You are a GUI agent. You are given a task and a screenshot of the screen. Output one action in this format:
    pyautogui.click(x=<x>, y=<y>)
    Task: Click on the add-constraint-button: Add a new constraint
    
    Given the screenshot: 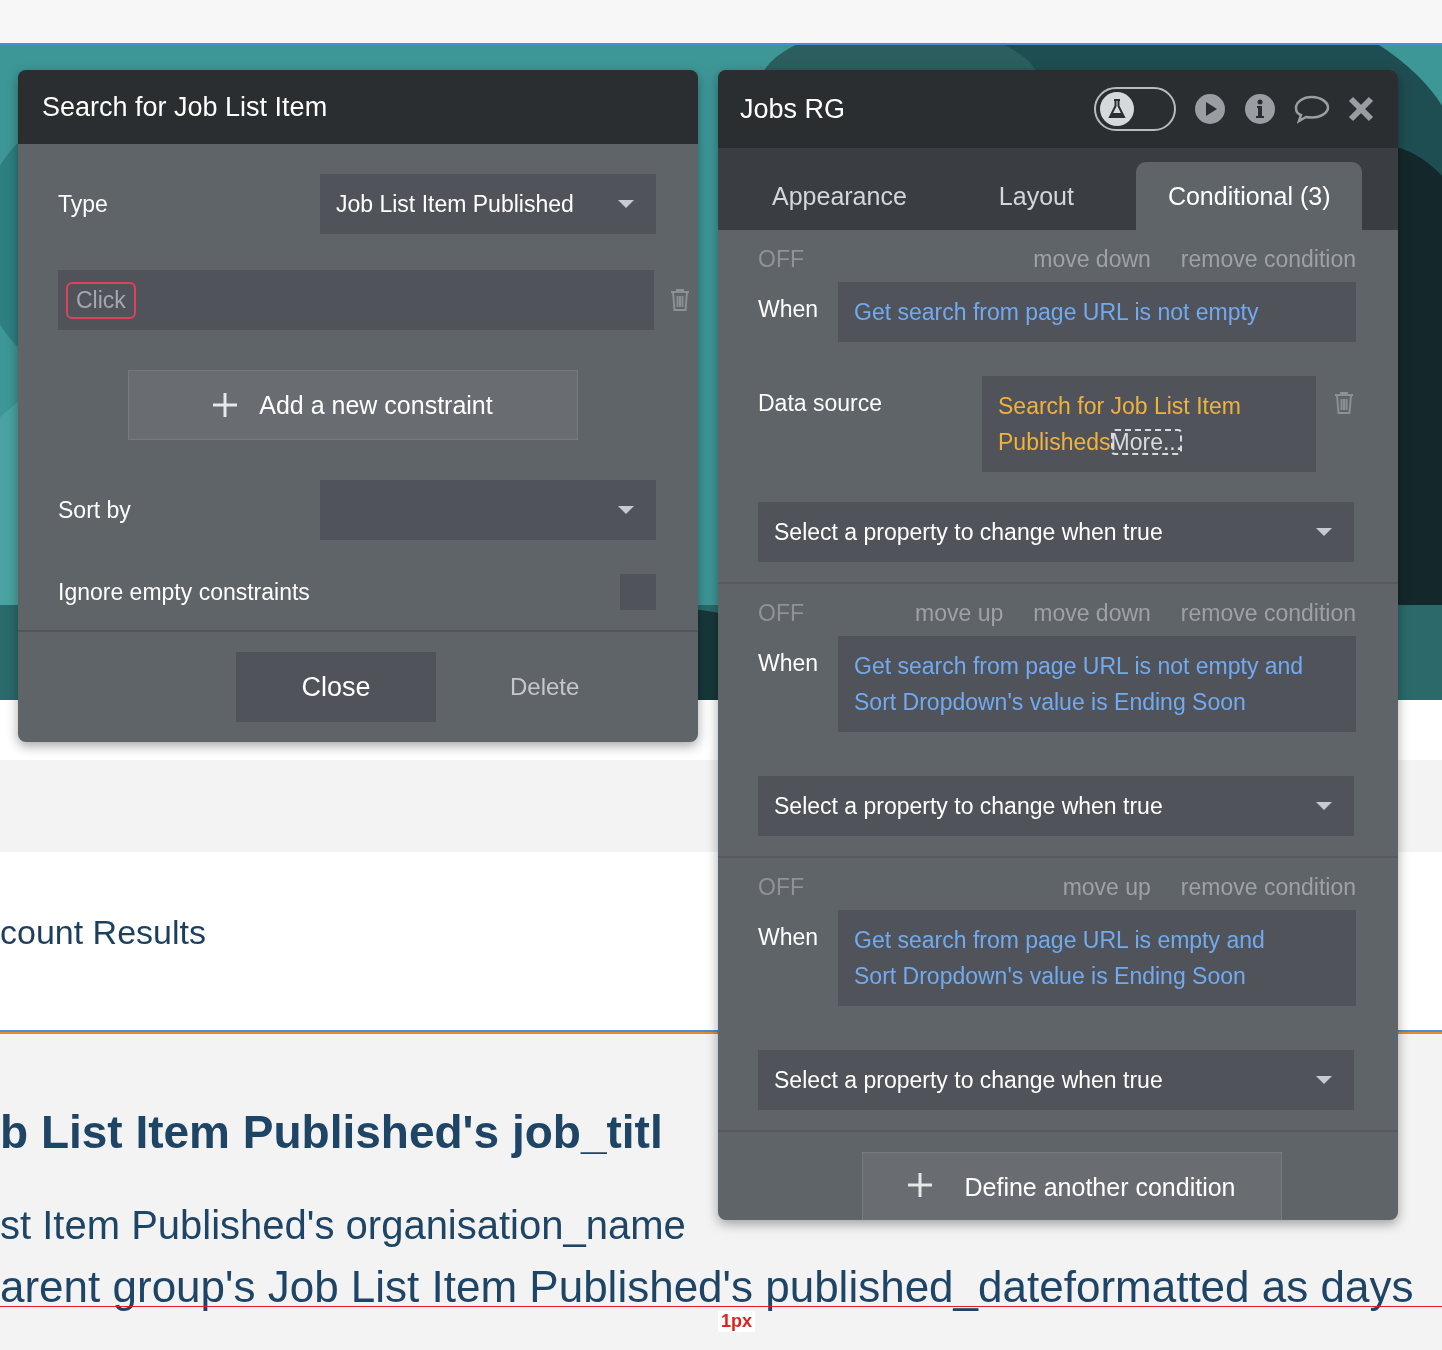 What is the action you would take?
    pyautogui.click(x=353, y=405)
    